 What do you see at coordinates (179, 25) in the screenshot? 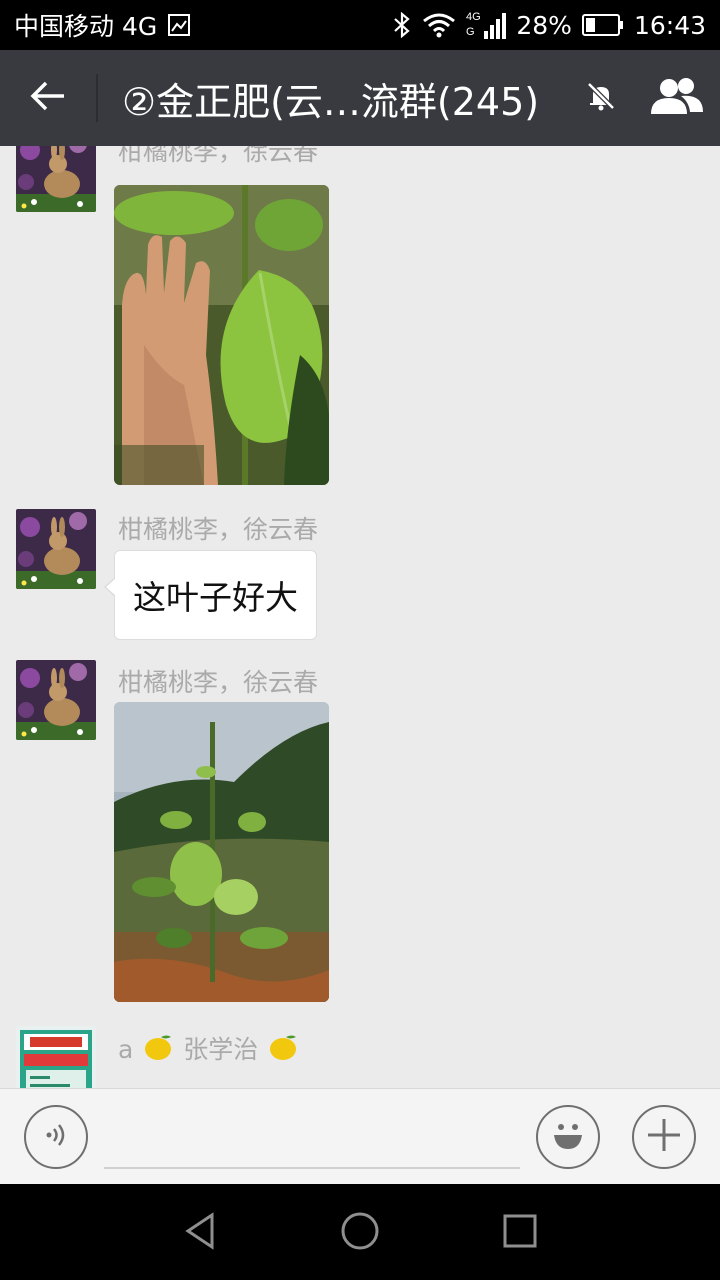
I see `gallery-notification-icon` at bounding box center [179, 25].